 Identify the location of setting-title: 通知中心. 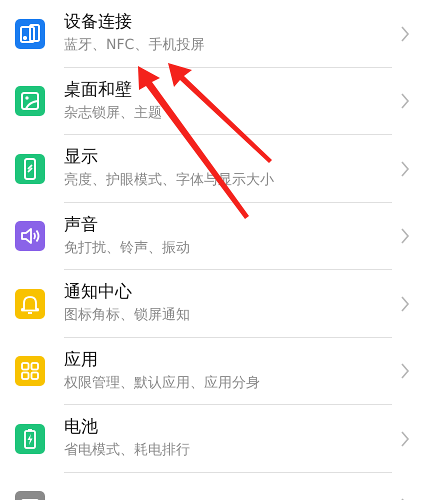
(228, 292).